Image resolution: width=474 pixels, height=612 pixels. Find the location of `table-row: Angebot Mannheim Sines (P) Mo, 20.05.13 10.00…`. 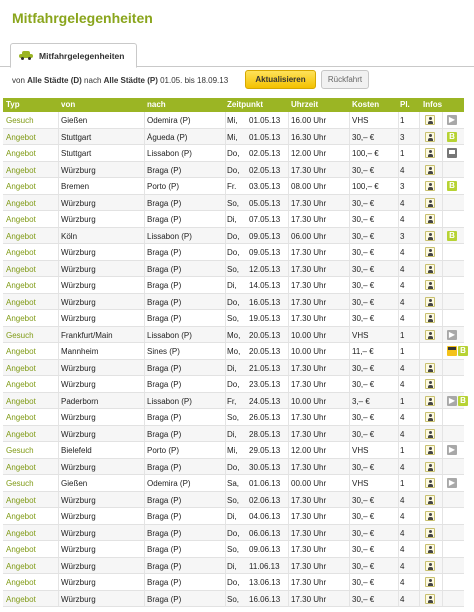

table-row: Angebot Mannheim Sines (P) Mo, 20.05.13 10.00… is located at coordinates (235, 351).